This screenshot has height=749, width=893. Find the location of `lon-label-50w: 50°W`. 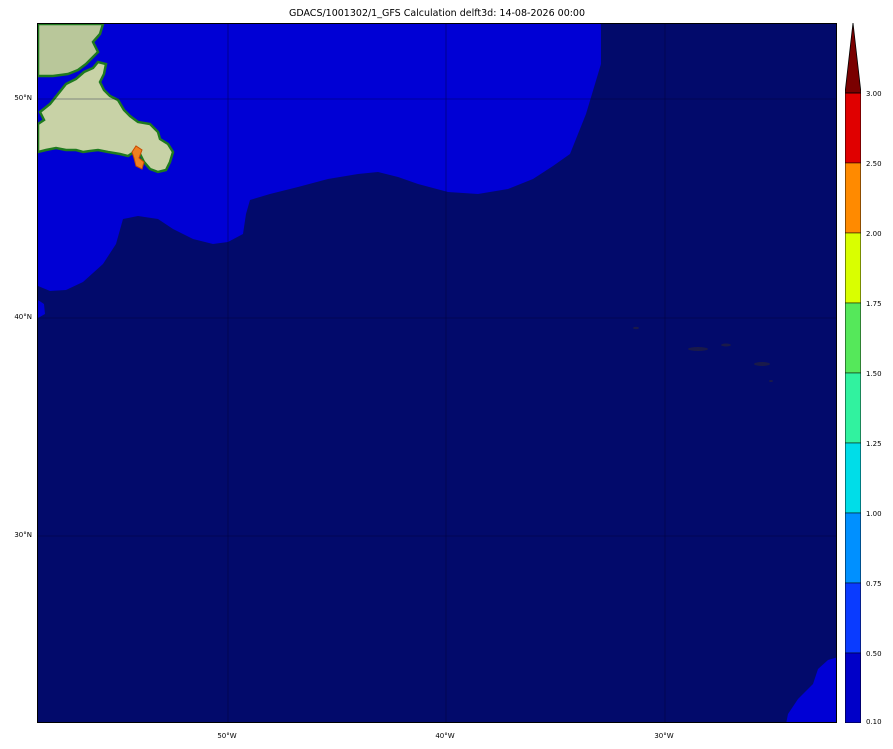

lon-label-50w: 50°W is located at coordinates (227, 736).